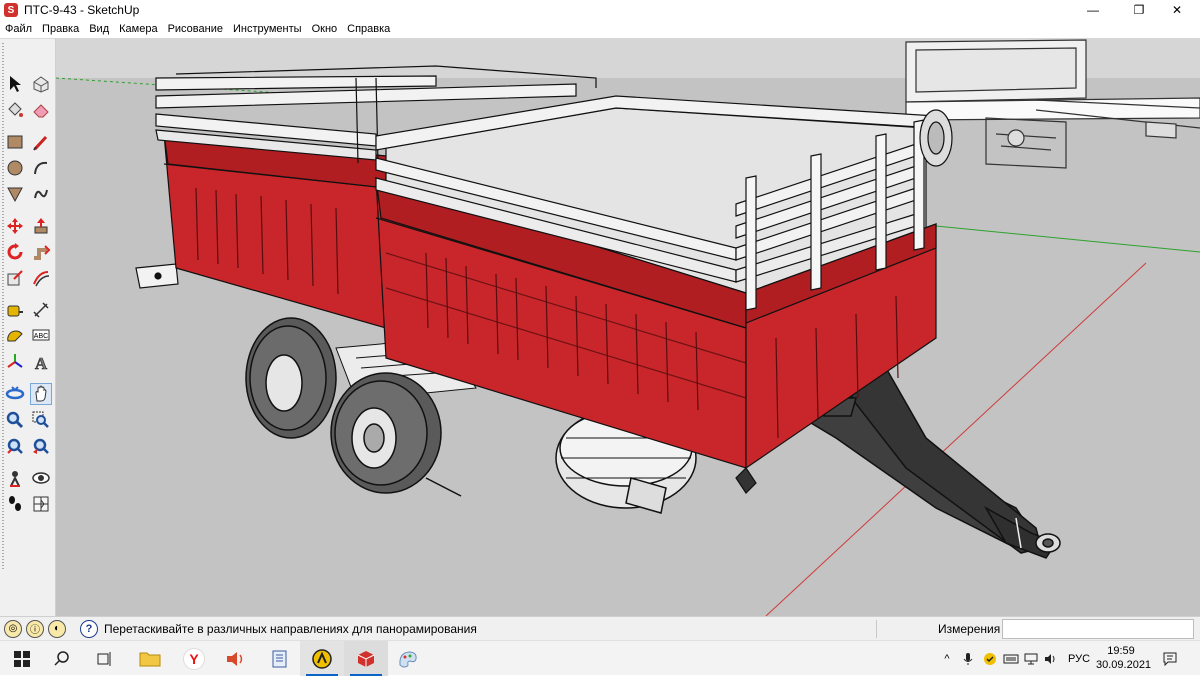 The width and height of the screenshot is (1200, 676). Describe the element at coordinates (41, 478) in the screenshot. I see `look-around-tool-icon` at that location.